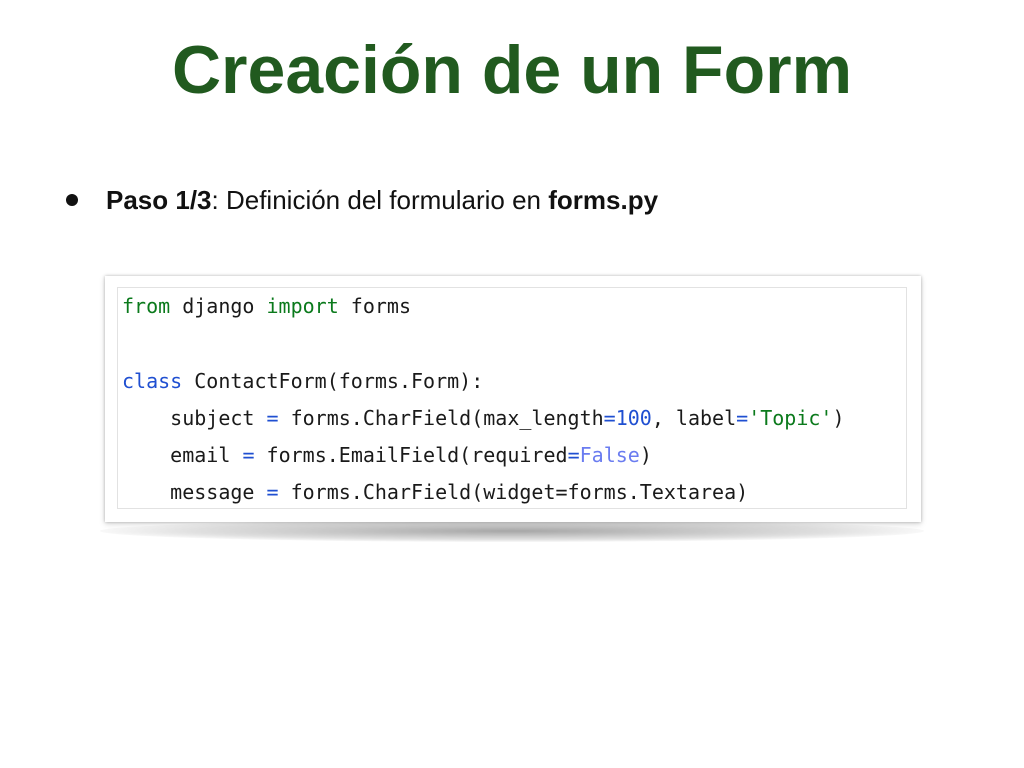 The height and width of the screenshot is (768, 1024). I want to click on field-name-email: email, so click(200, 455).